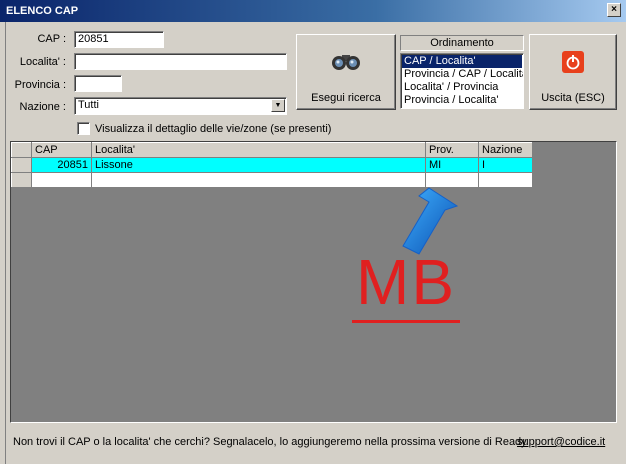 This screenshot has height=464, width=626. Describe the element at coordinates (258, 150) in the screenshot. I see `column-header-localita: Localita'` at that location.